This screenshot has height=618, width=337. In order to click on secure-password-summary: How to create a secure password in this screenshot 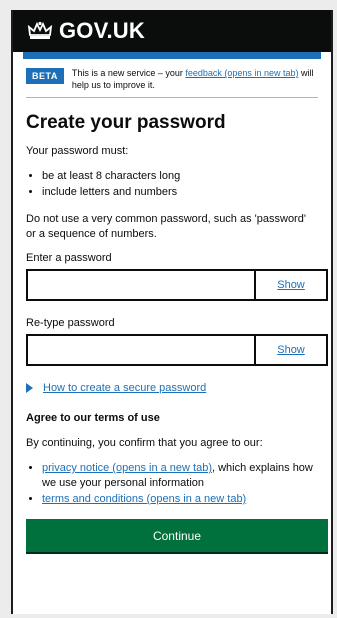, I will do `click(124, 388)`.